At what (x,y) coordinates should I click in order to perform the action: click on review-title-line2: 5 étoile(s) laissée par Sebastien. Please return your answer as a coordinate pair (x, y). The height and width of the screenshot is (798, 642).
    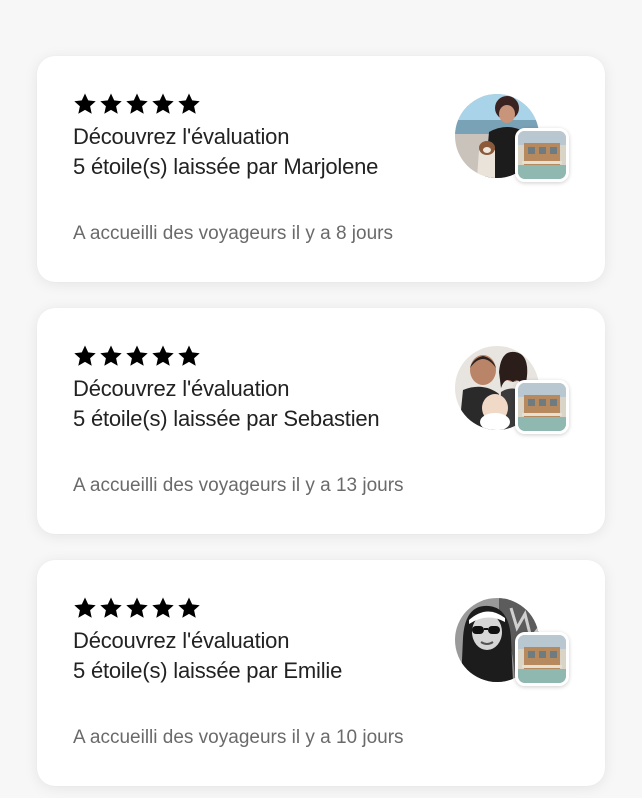
    Looking at the image, I should click on (226, 418).